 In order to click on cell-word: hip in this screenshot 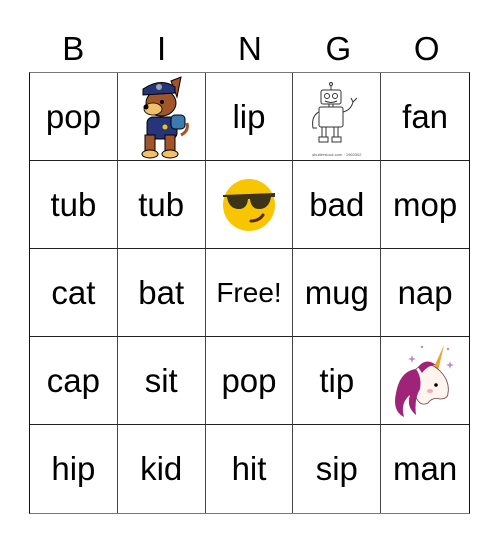, I will do `click(73, 468)`.